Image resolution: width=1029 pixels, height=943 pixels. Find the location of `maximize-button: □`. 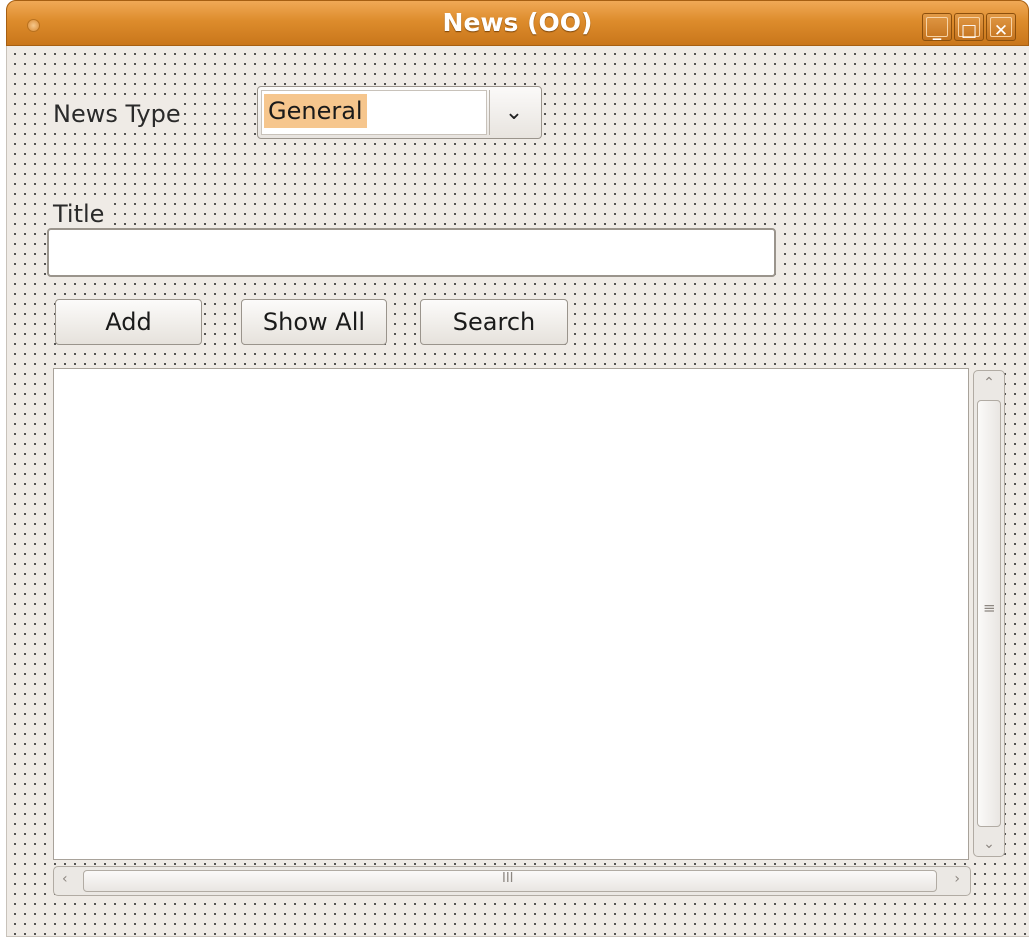

maximize-button: □ is located at coordinates (969, 27).